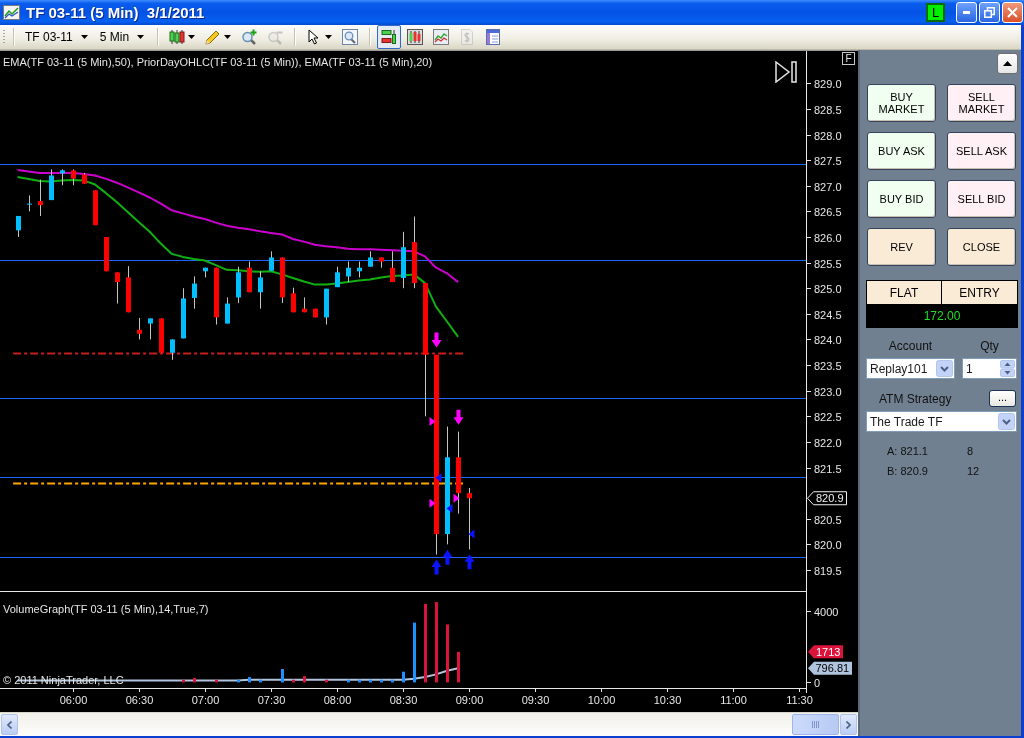 This screenshot has width=1024, height=738. What do you see at coordinates (825, 652) in the screenshot?
I see `volume-tag: 1713` at bounding box center [825, 652].